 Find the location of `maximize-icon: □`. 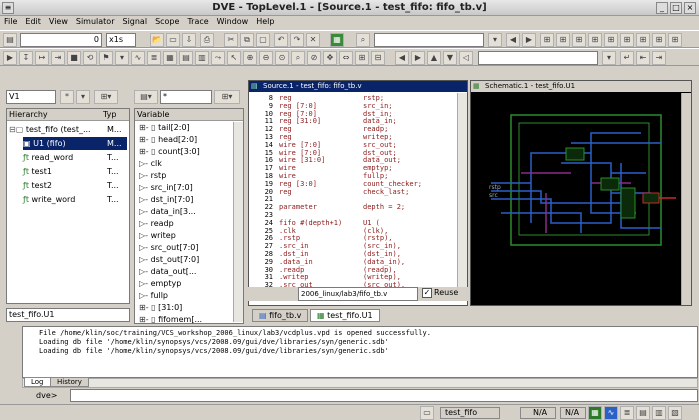

maximize-icon: □ is located at coordinates (676, 8).